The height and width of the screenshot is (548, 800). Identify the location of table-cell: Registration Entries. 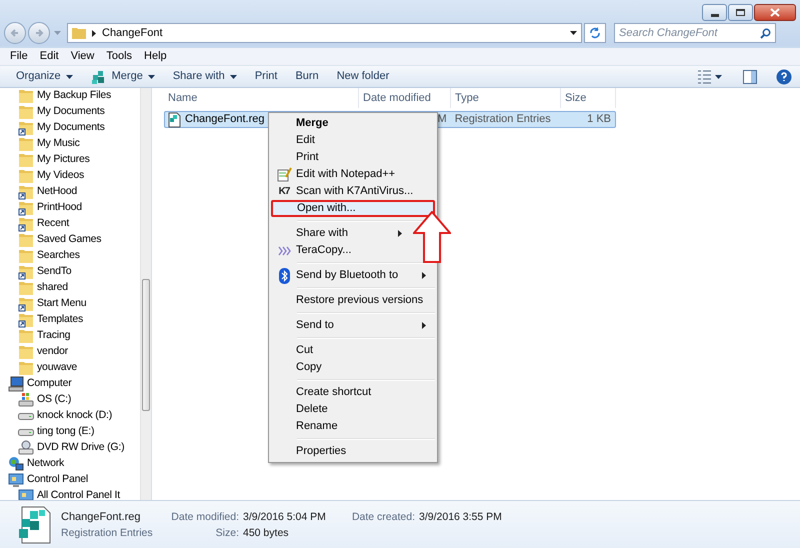
(502, 119).